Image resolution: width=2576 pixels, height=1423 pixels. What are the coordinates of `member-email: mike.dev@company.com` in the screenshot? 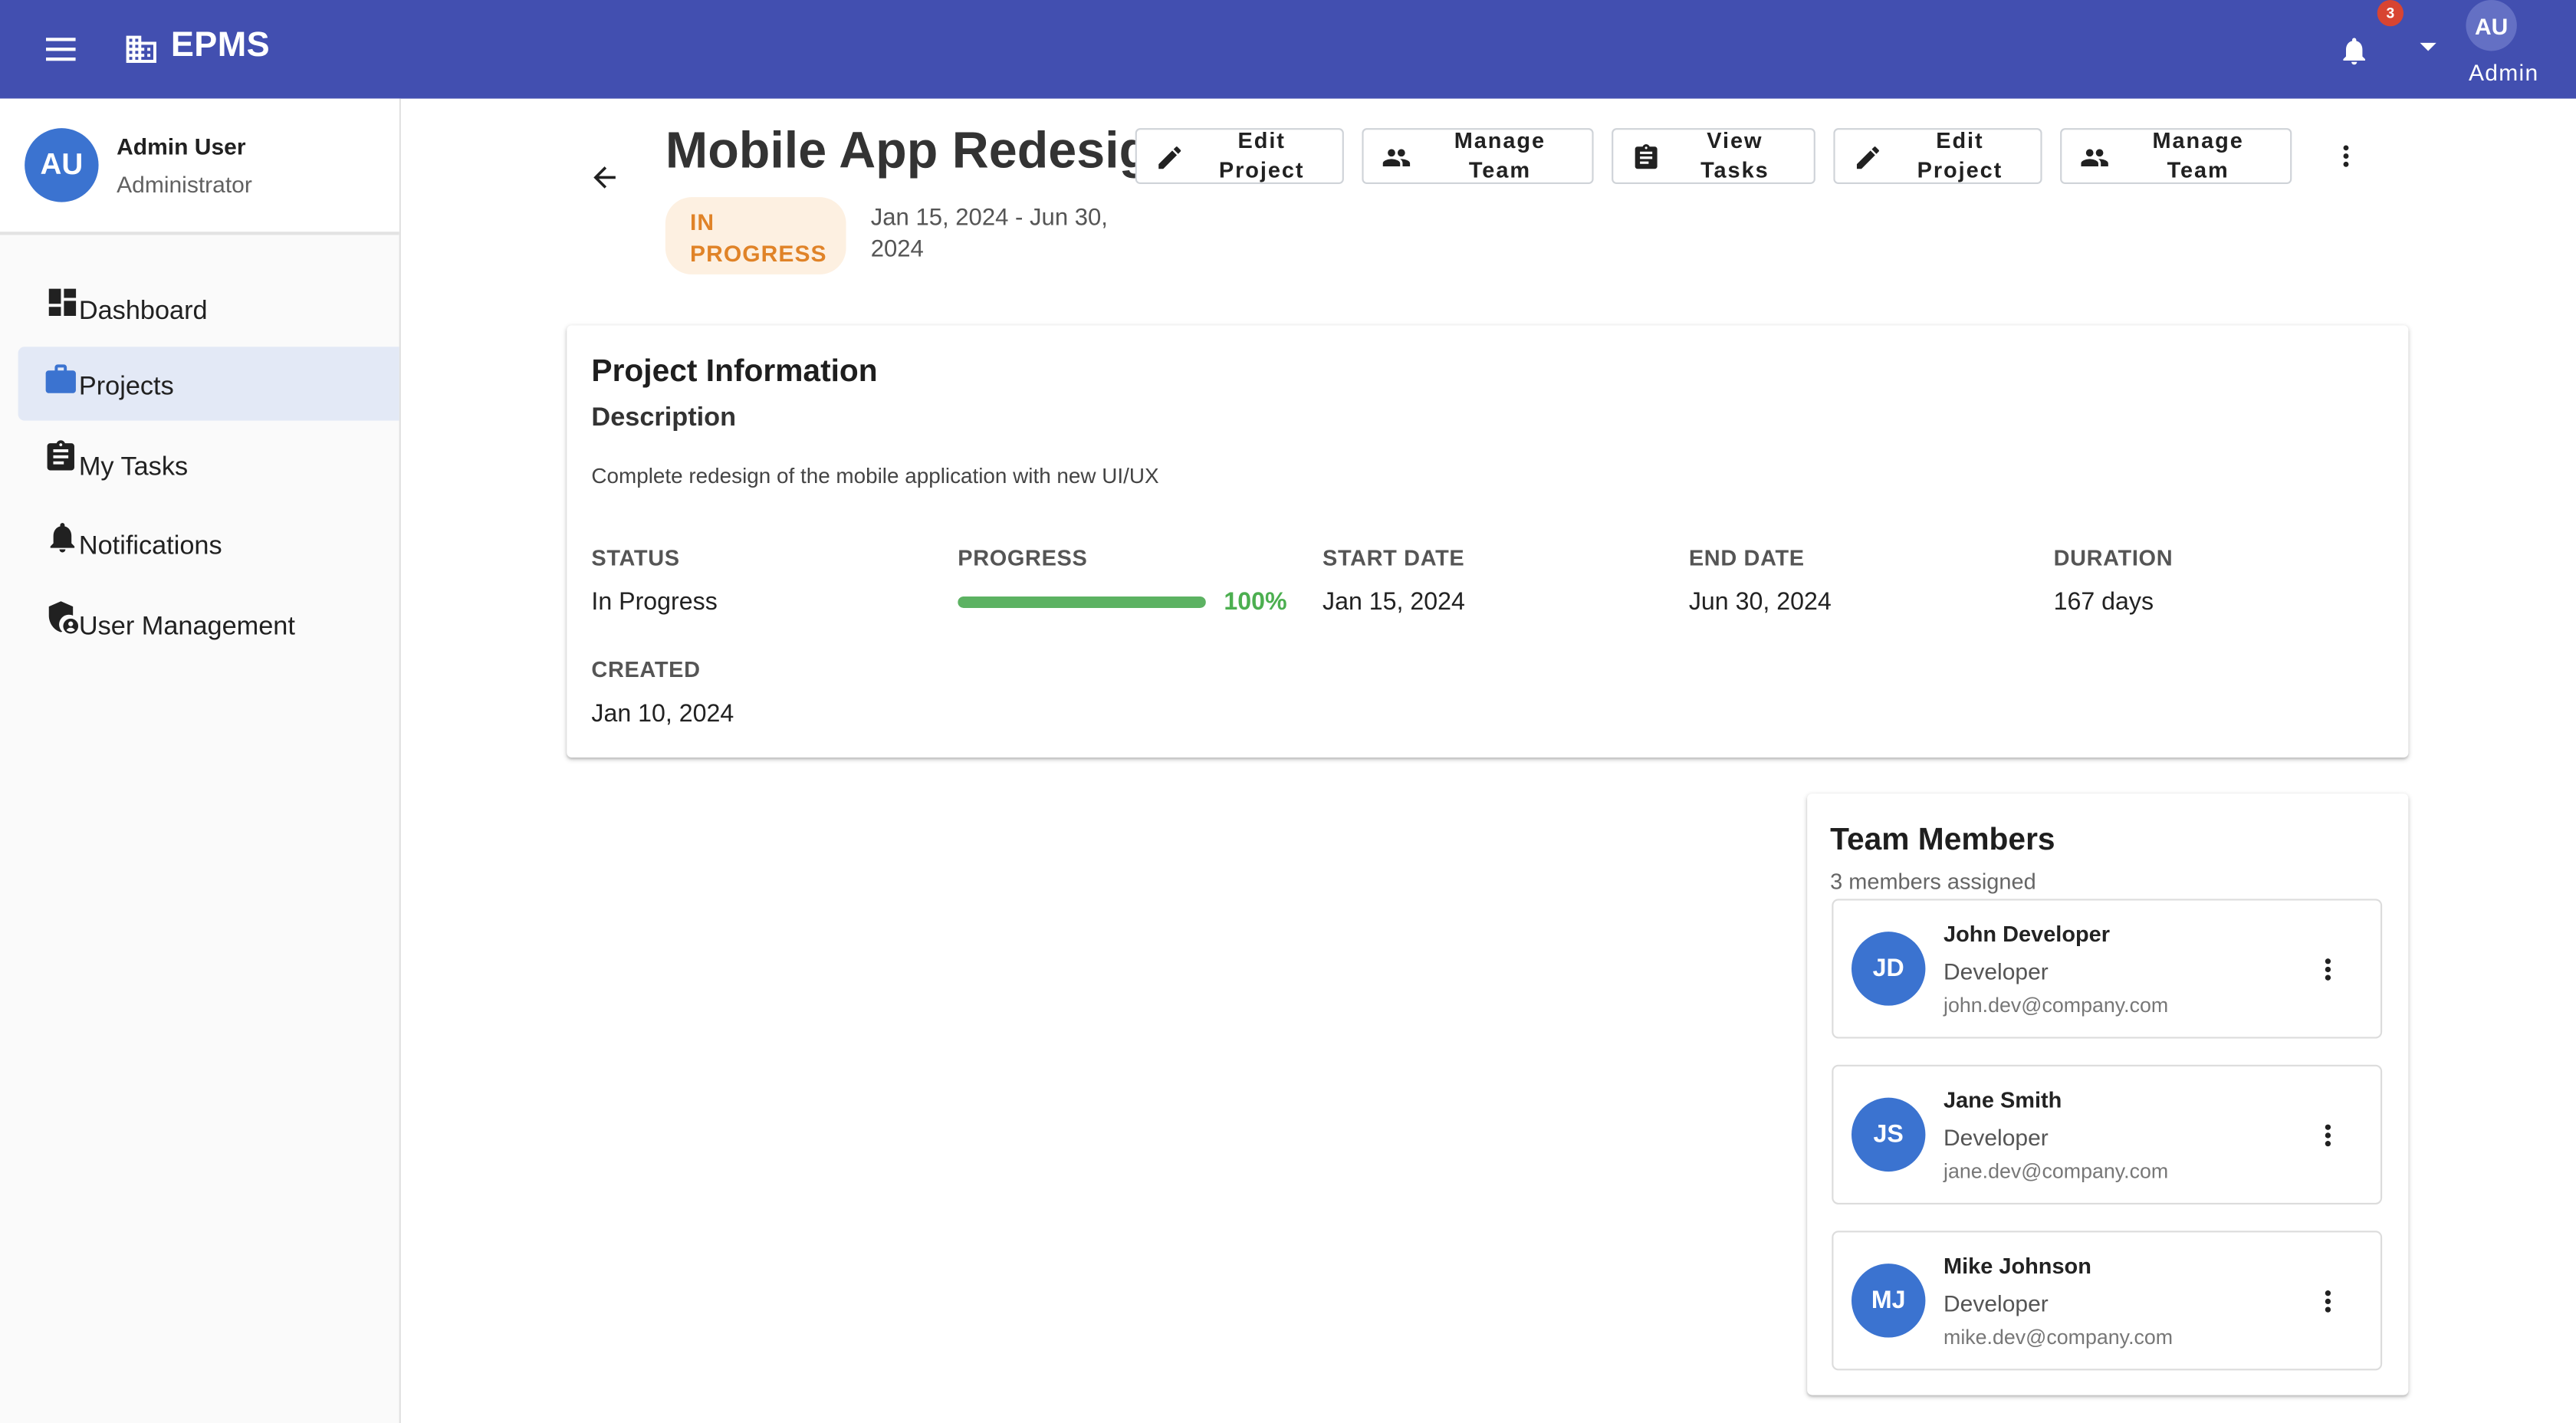 It's located at (2059, 1337).